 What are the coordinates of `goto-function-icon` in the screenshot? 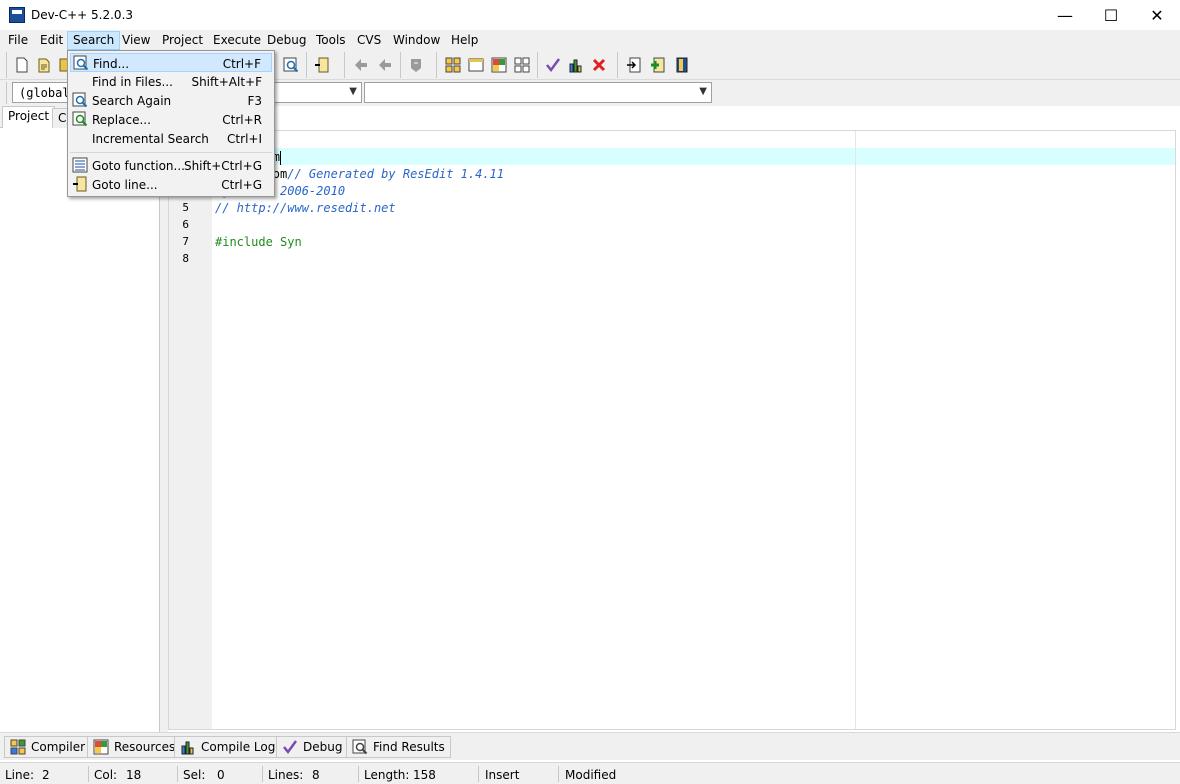 It's located at (80, 165).